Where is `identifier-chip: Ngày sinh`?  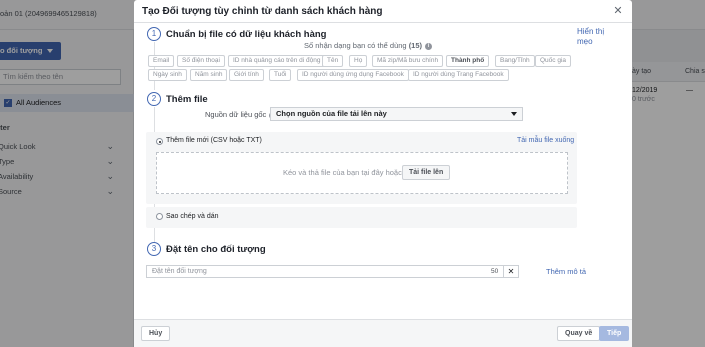
identifier-chip: Ngày sinh is located at coordinates (167, 75).